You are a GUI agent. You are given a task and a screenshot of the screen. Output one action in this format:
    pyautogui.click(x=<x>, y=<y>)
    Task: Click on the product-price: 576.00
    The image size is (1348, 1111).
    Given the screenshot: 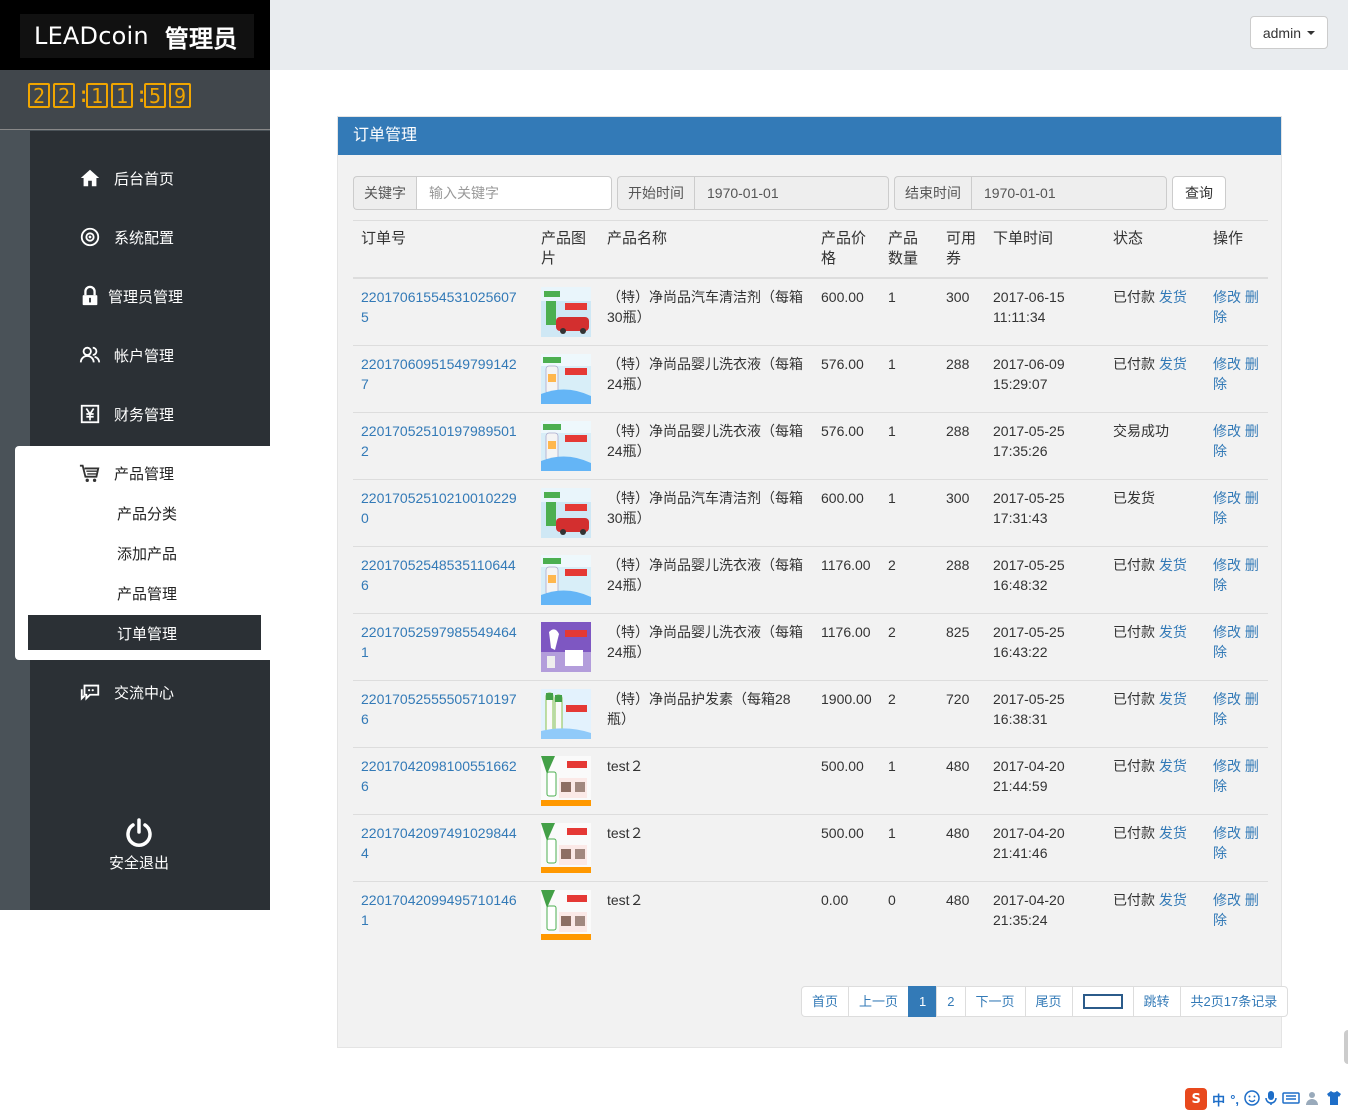 What is the action you would take?
    pyautogui.click(x=846, y=378)
    